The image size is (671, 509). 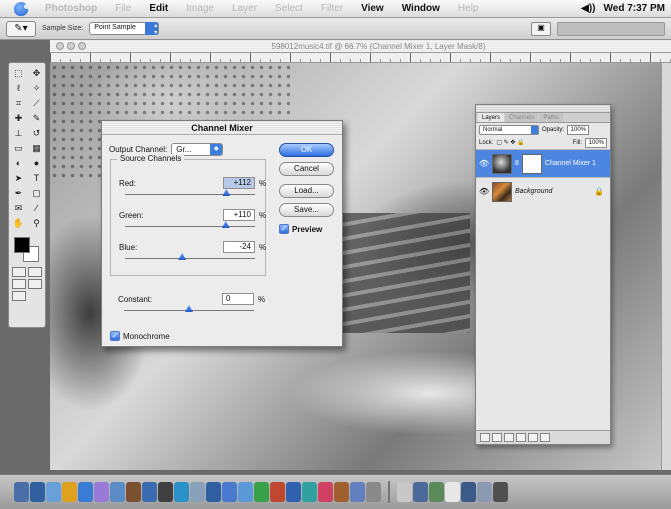 I want to click on ical-icon, so click(x=165, y=492).